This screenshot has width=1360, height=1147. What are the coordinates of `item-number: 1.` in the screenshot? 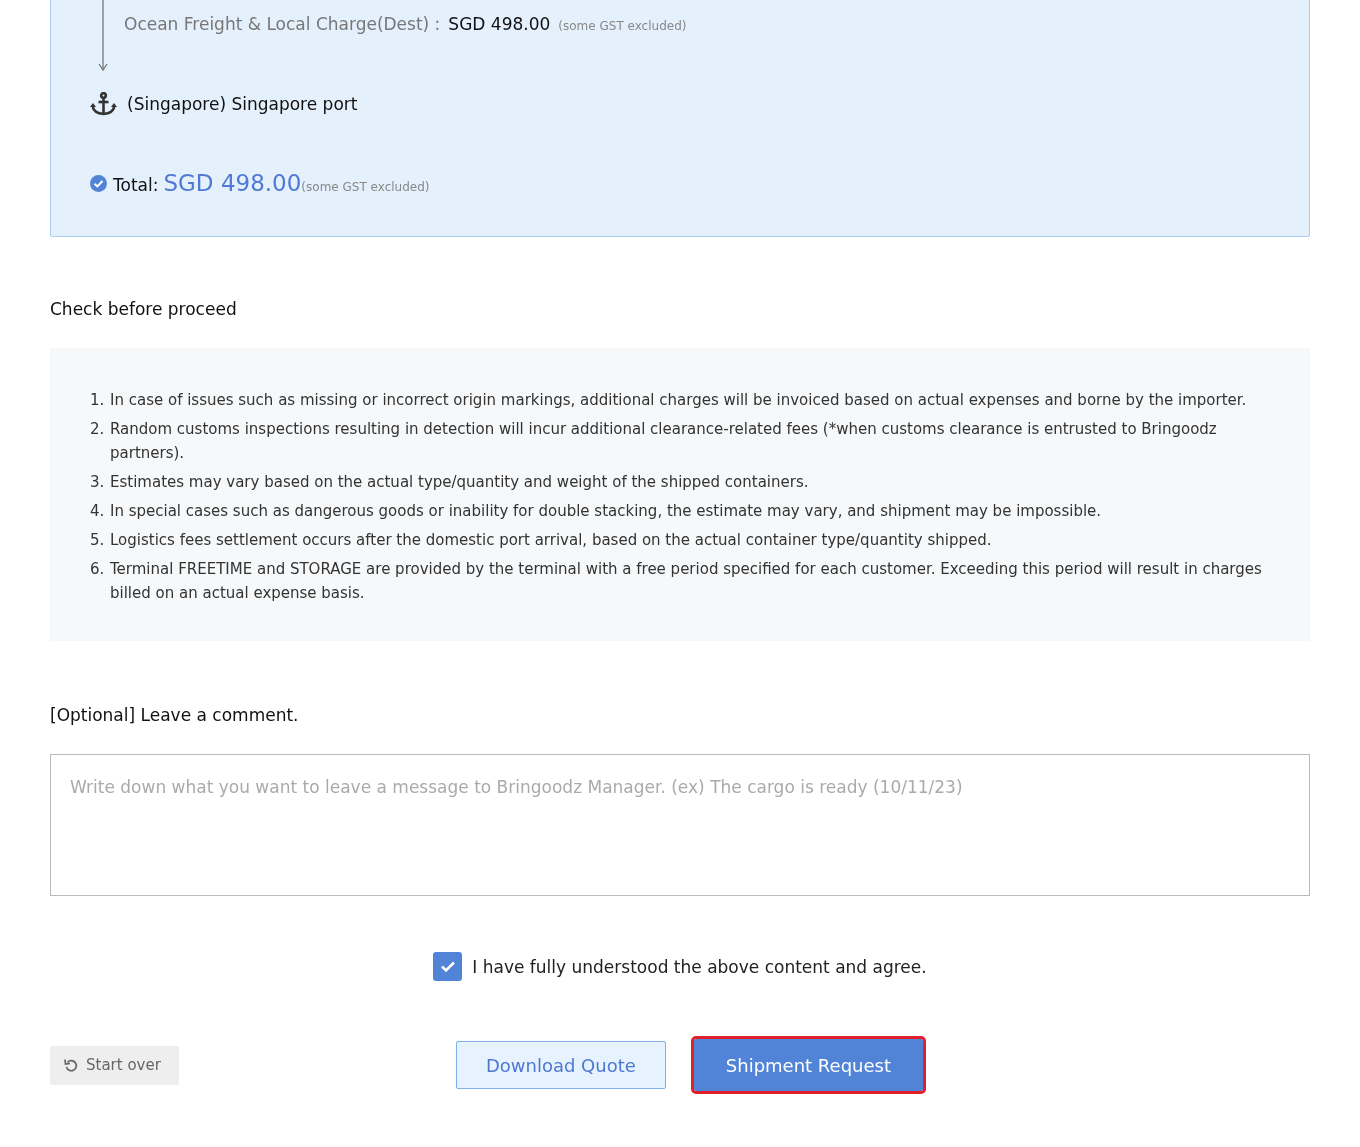 It's located at (98, 400).